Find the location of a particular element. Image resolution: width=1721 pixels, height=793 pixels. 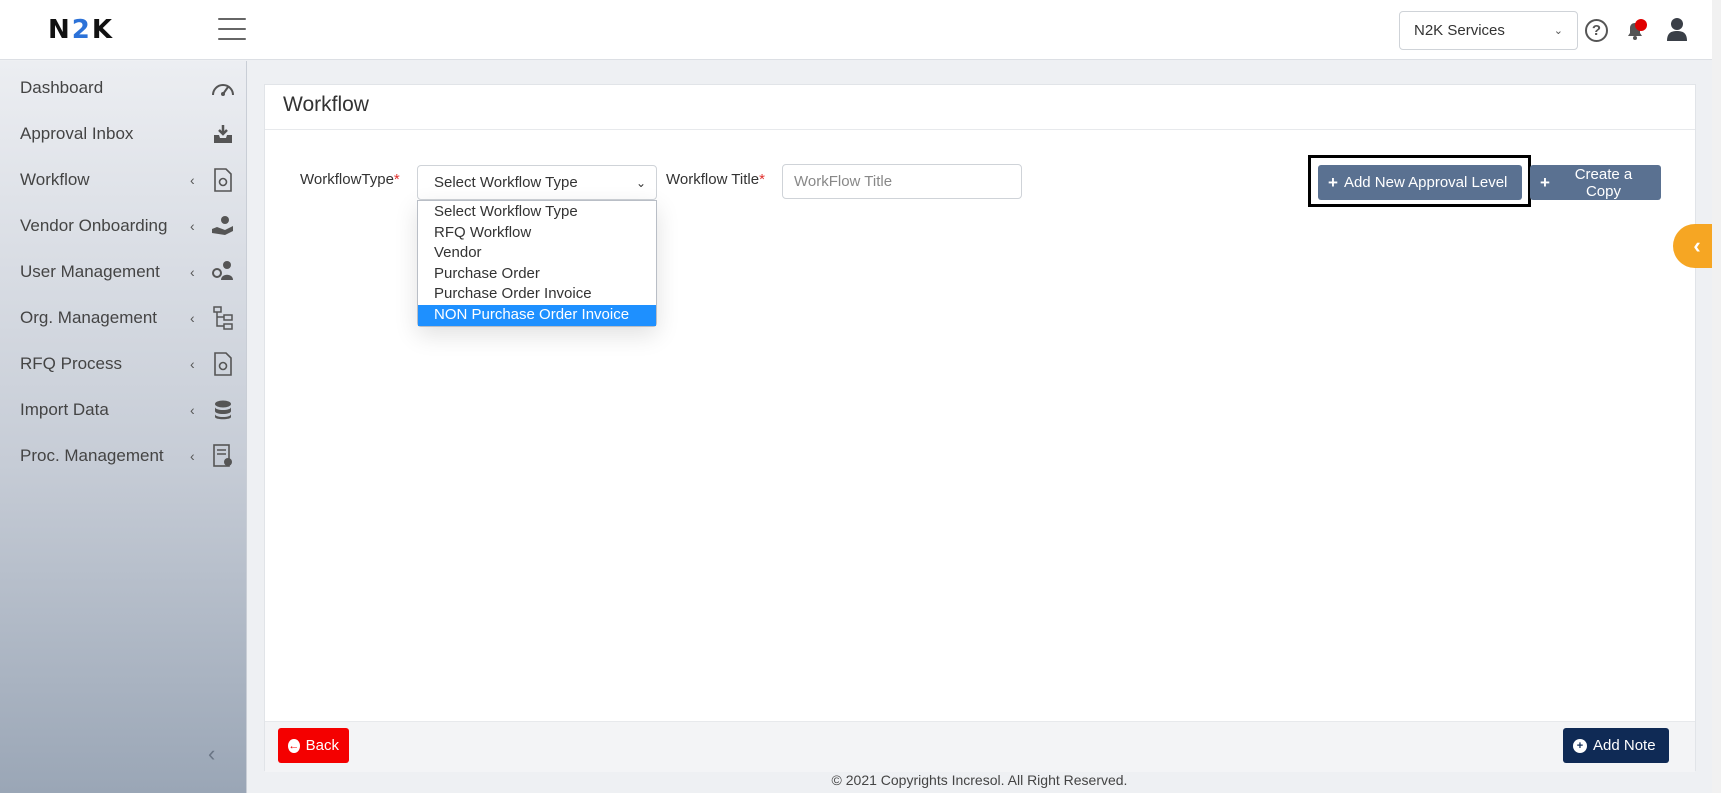

sidebar-collapse-icon: ‹ is located at coordinates (218, 756).